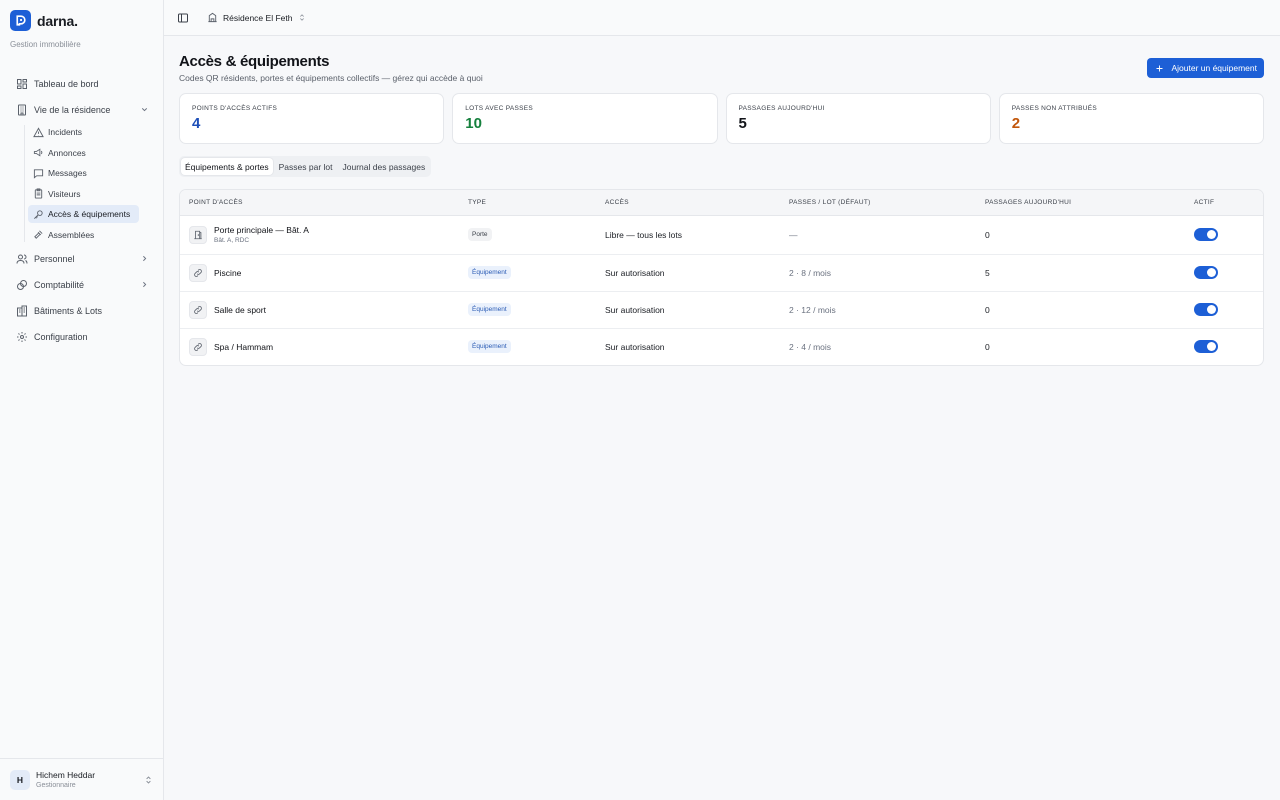  Describe the element at coordinates (81, 258) in the screenshot. I see `nav-item-personnel: Personnel` at that location.